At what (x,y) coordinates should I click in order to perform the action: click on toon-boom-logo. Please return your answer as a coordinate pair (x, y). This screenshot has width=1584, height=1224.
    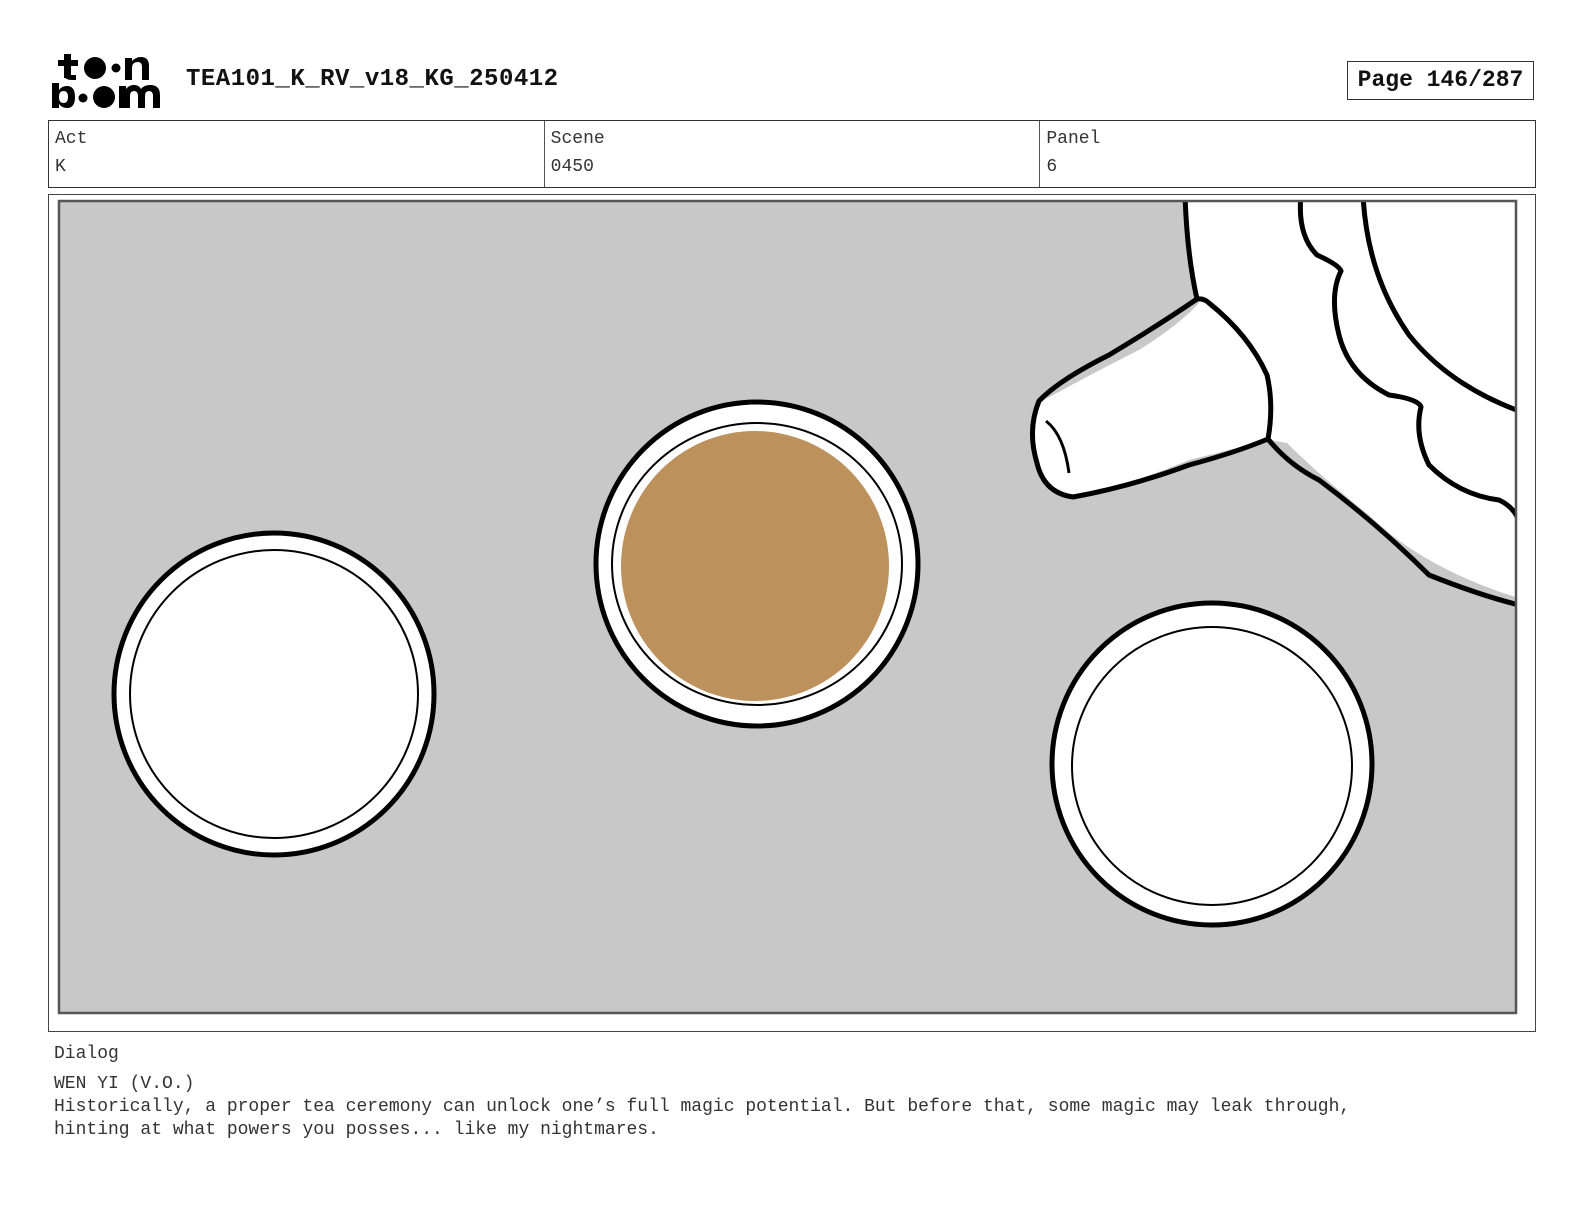
    Looking at the image, I should click on (106, 81).